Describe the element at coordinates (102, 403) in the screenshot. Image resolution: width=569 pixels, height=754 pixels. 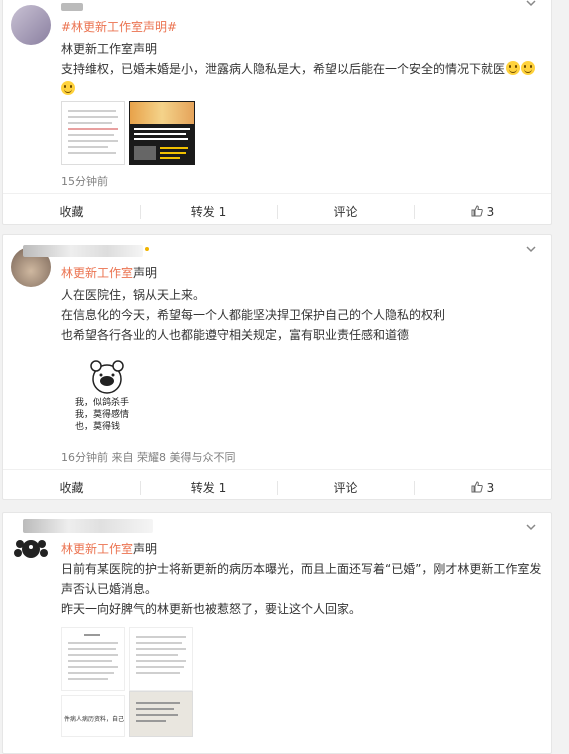
I see `meme-line: 我，似鸽杀手` at that location.